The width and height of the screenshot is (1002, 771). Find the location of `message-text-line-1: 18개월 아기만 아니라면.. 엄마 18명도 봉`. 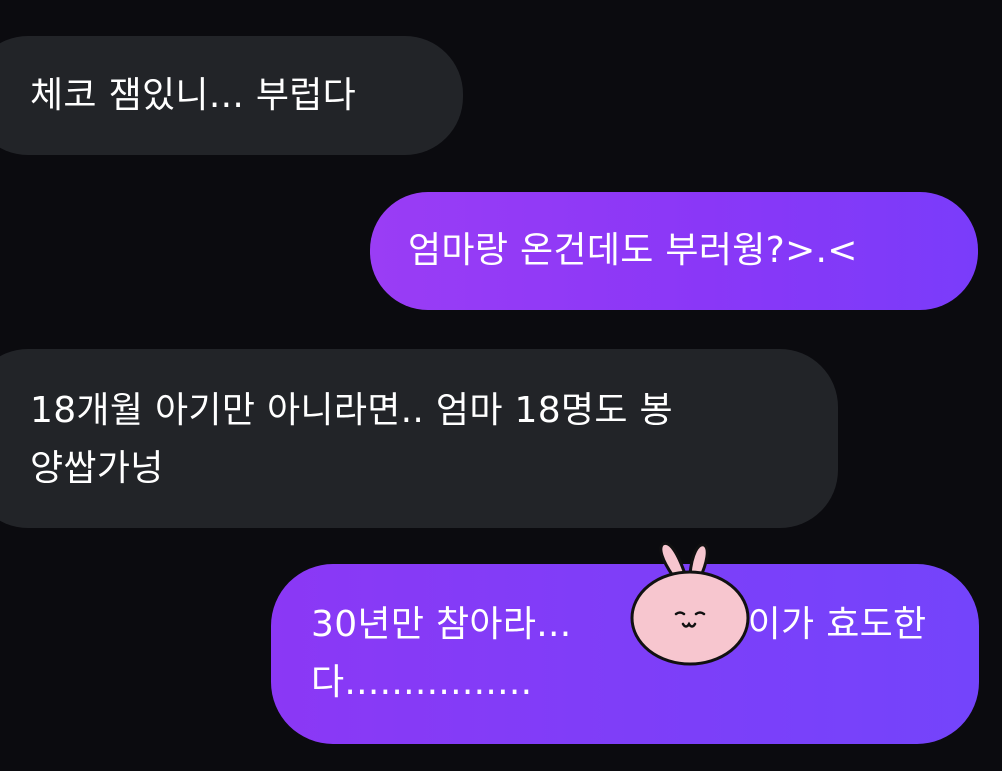

message-text-line-1: 18개월 아기만 아니라면.. 엄마 18명도 봉 is located at coordinates (351, 410).